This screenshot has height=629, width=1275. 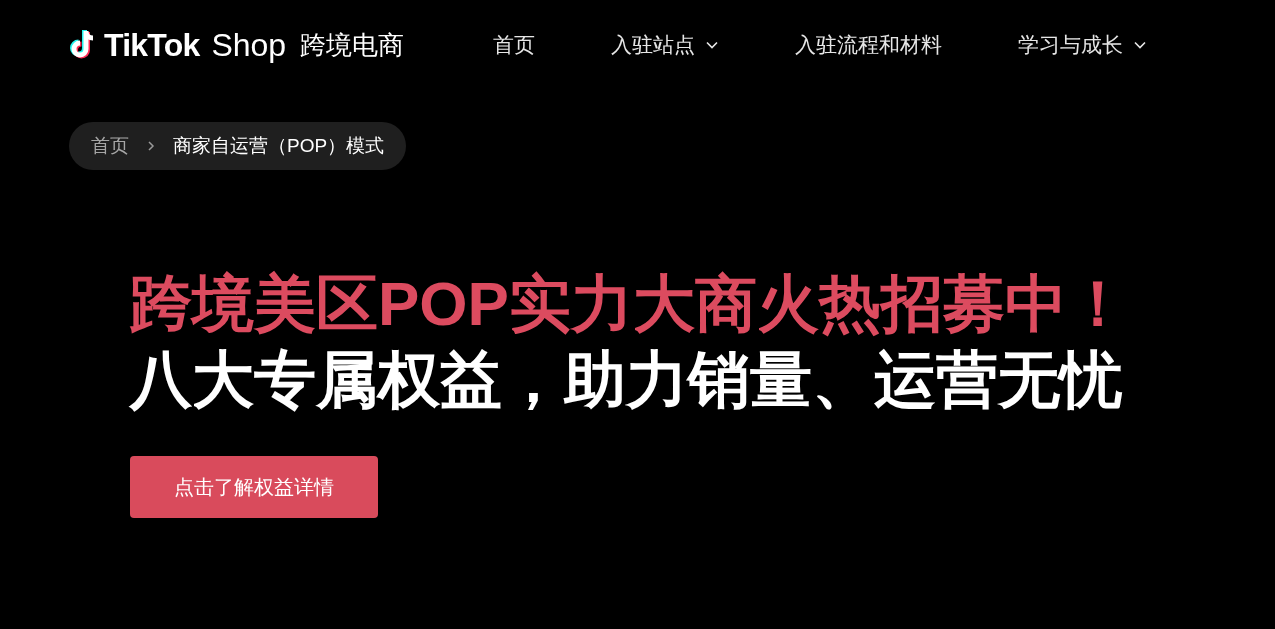 I want to click on nav-link: 入驻站点, so click(x=665, y=45).